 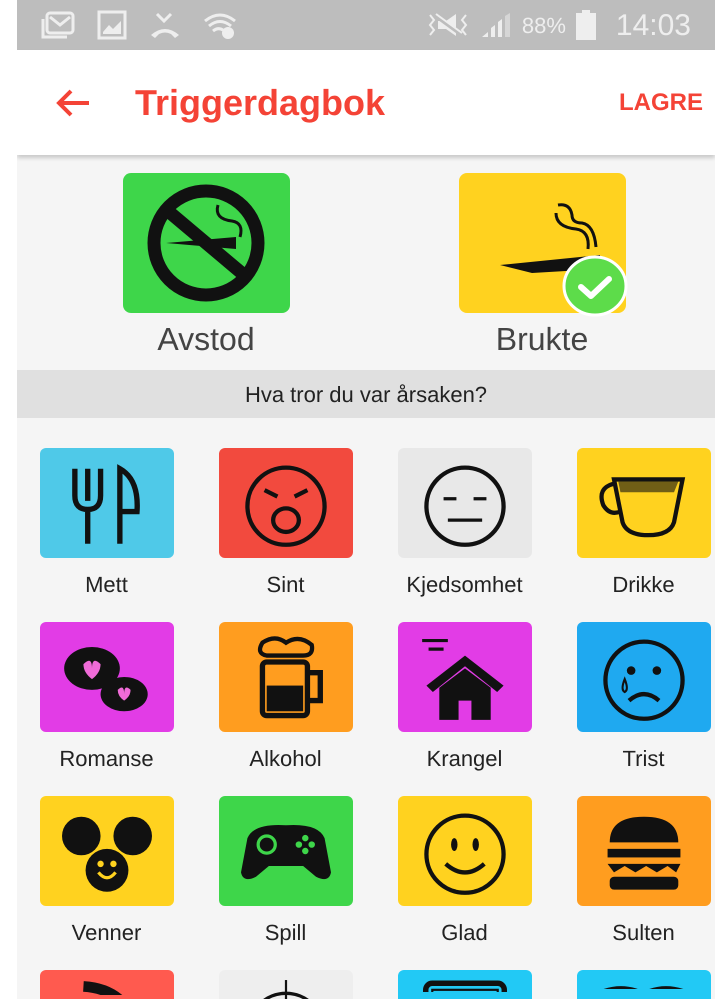 I want to click on reason-label: Sulten, so click(x=643, y=933).